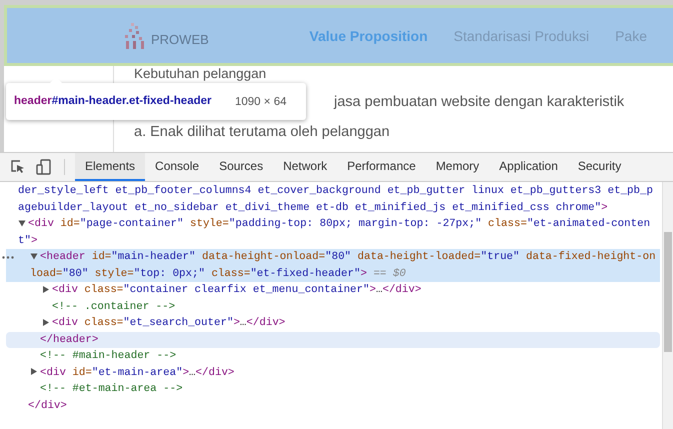 The height and width of the screenshot is (429, 673). What do you see at coordinates (528, 167) in the screenshot?
I see `devtools-tab: Application` at bounding box center [528, 167].